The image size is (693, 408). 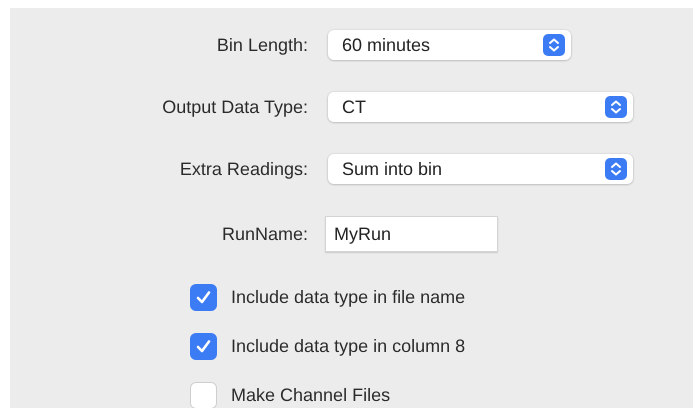 What do you see at coordinates (348, 297) in the screenshot?
I see `checkbox-label: Include data type in file name` at bounding box center [348, 297].